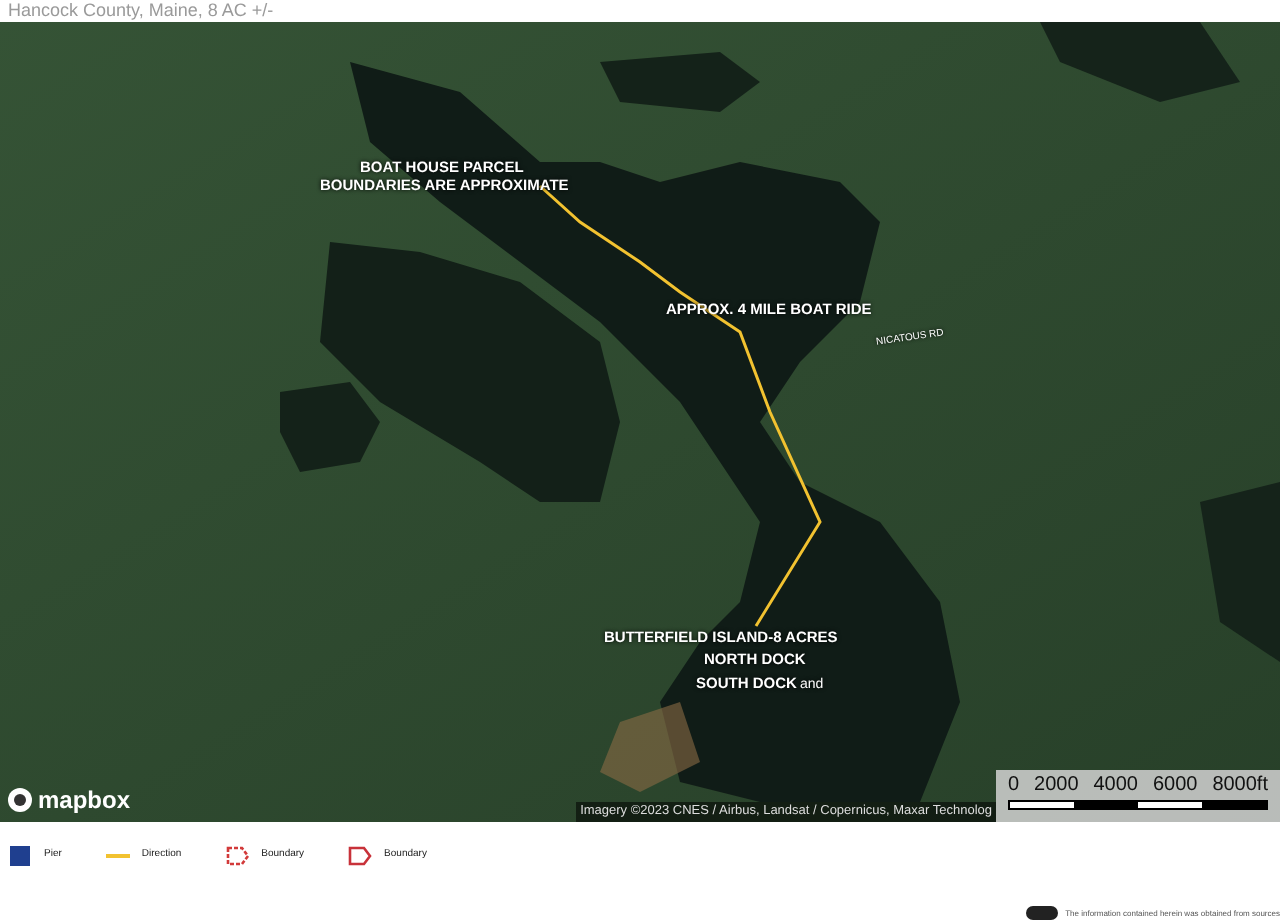 This screenshot has width=1280, height=920. Describe the element at coordinates (68, 800) in the screenshot. I see `map-logo: mapbox` at that location.